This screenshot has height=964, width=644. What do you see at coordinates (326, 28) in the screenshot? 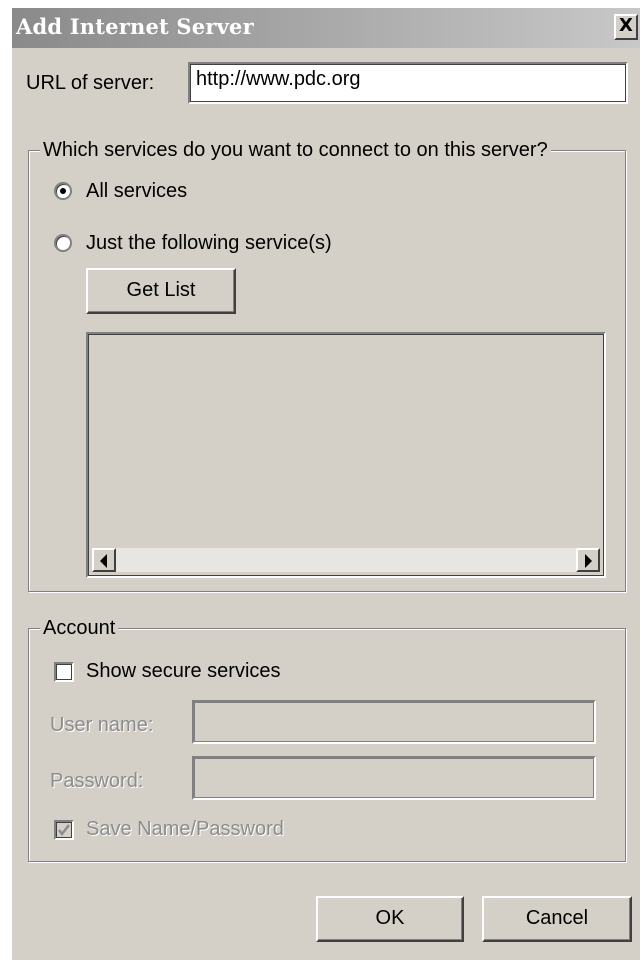
I see `title-bar: Add Internet Server X` at bounding box center [326, 28].